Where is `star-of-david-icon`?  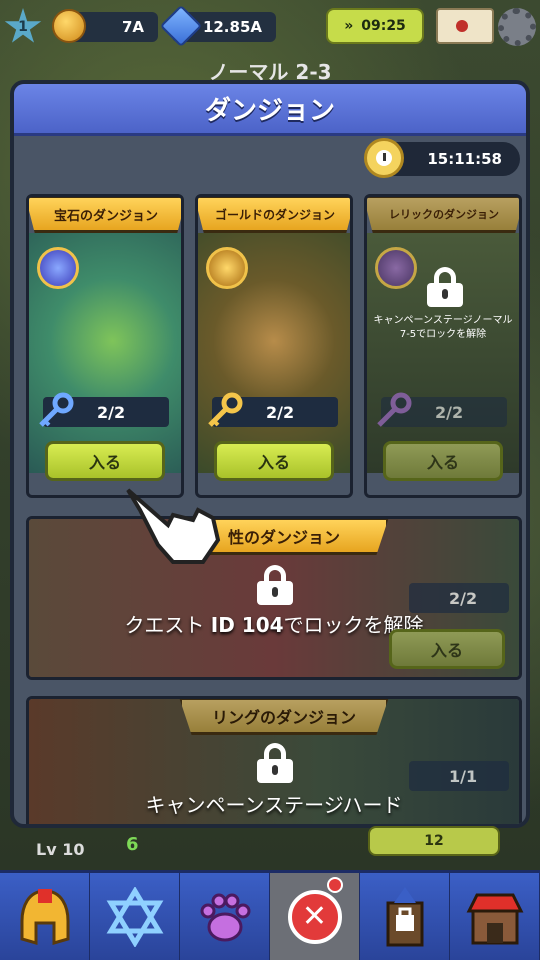
star-of-david-icon is located at coordinates (134, 916).